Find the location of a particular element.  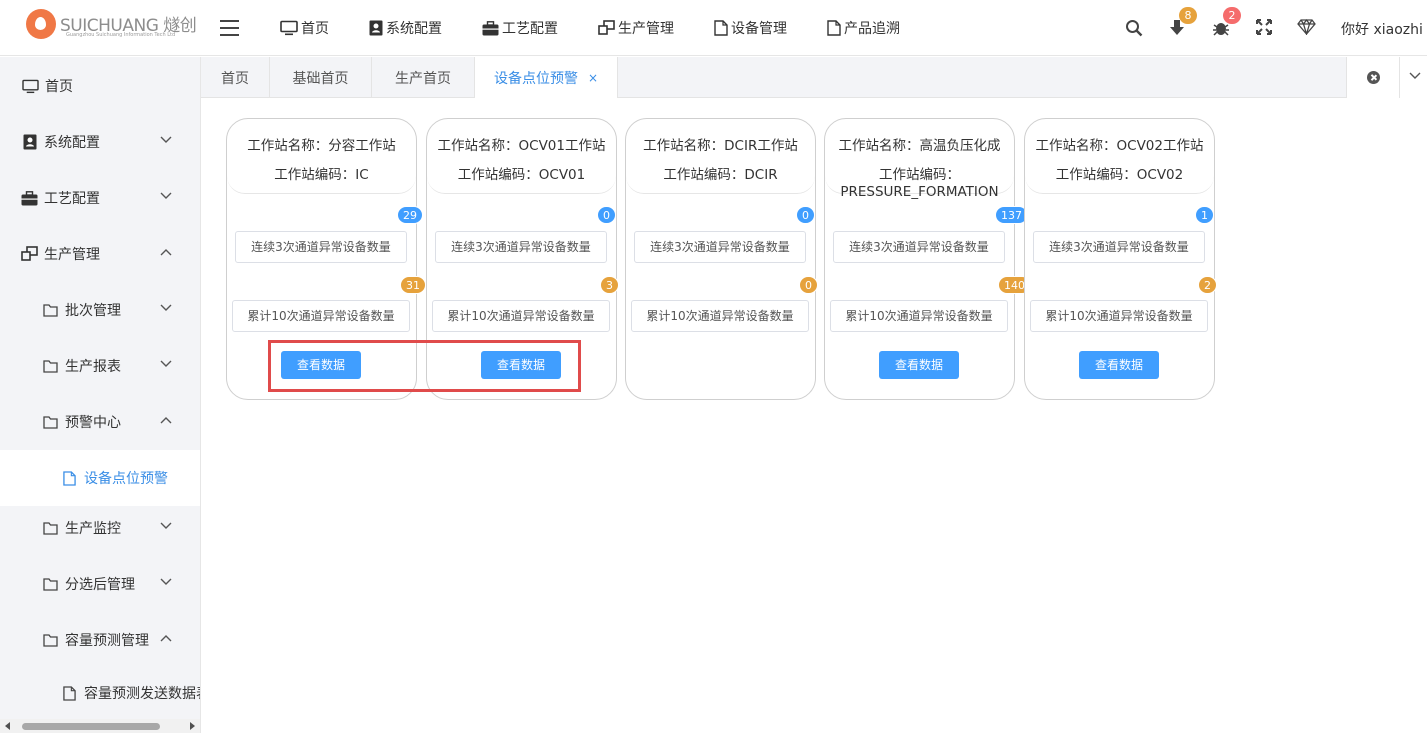

scroll-left-icon is located at coordinates (7, 726).